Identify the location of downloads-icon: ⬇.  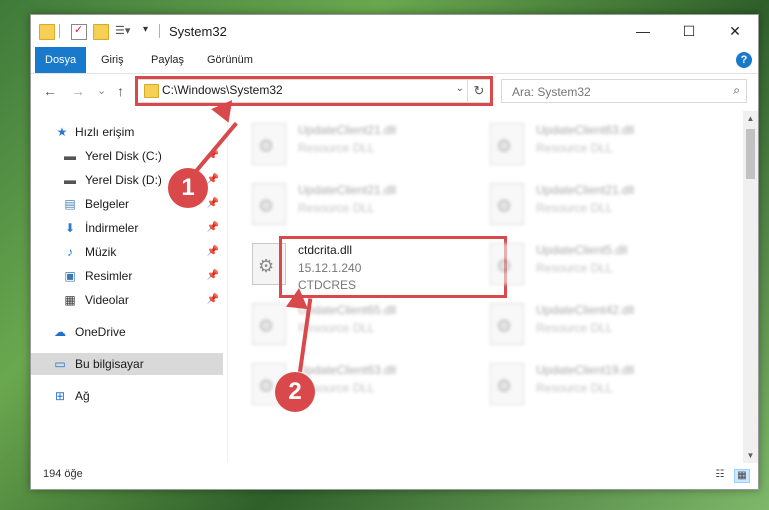
(70, 228).